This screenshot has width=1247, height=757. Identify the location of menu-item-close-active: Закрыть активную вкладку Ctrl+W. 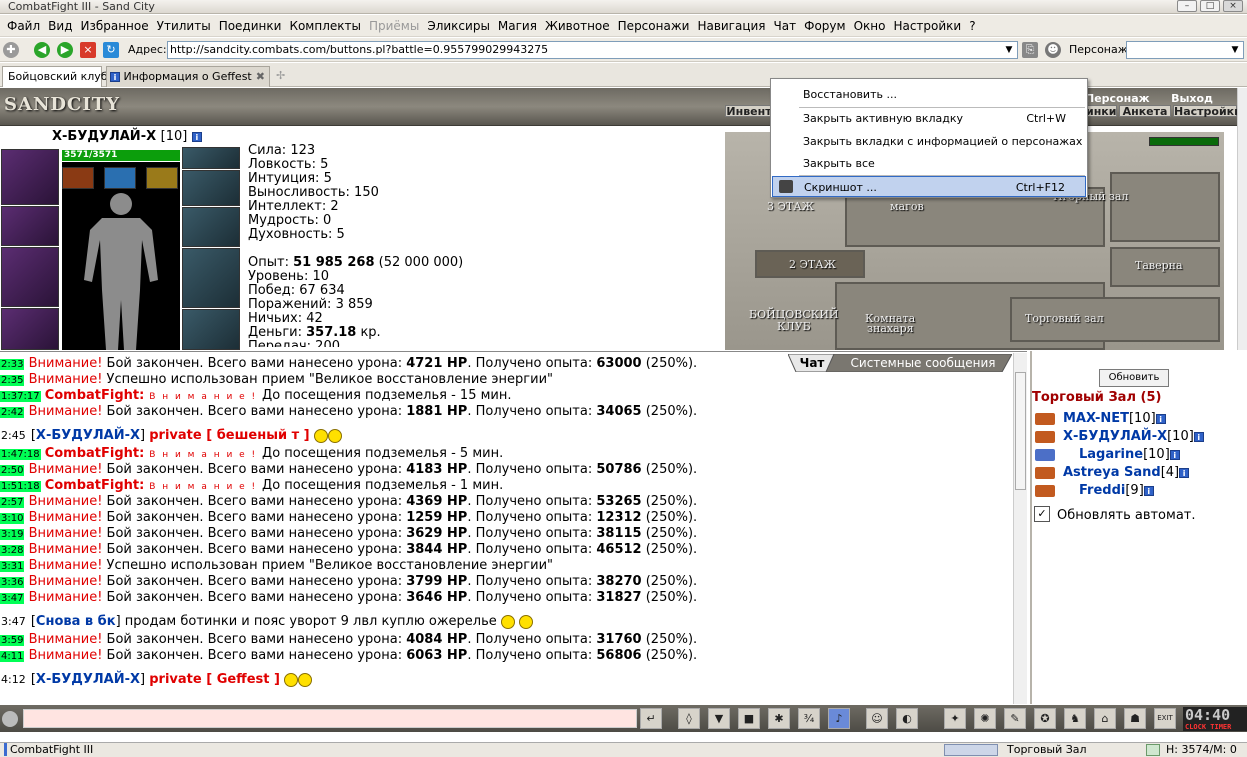
(929, 118).